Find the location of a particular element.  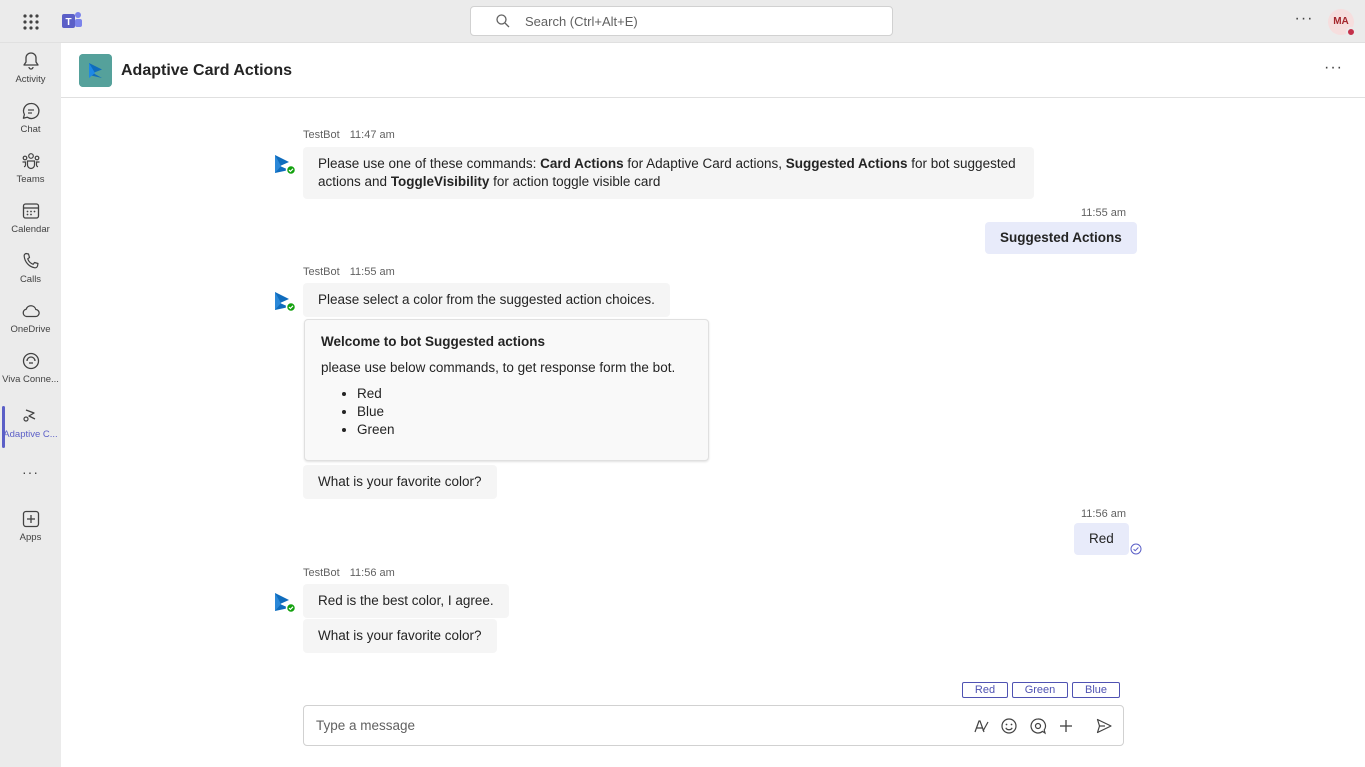

bot-message-bubble: Red is the best color, I agree. is located at coordinates (406, 601).